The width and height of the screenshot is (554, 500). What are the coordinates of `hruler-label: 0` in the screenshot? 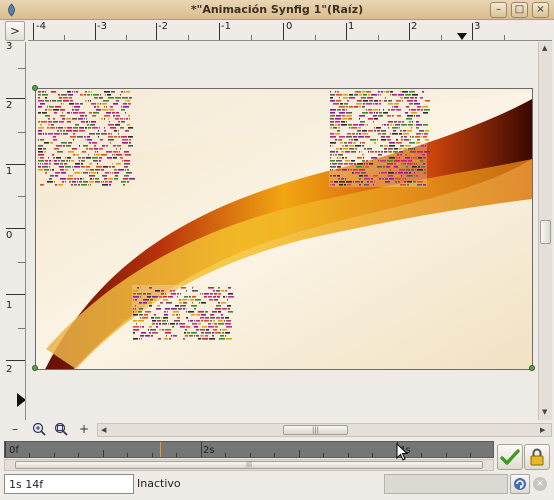 It's located at (289, 26).